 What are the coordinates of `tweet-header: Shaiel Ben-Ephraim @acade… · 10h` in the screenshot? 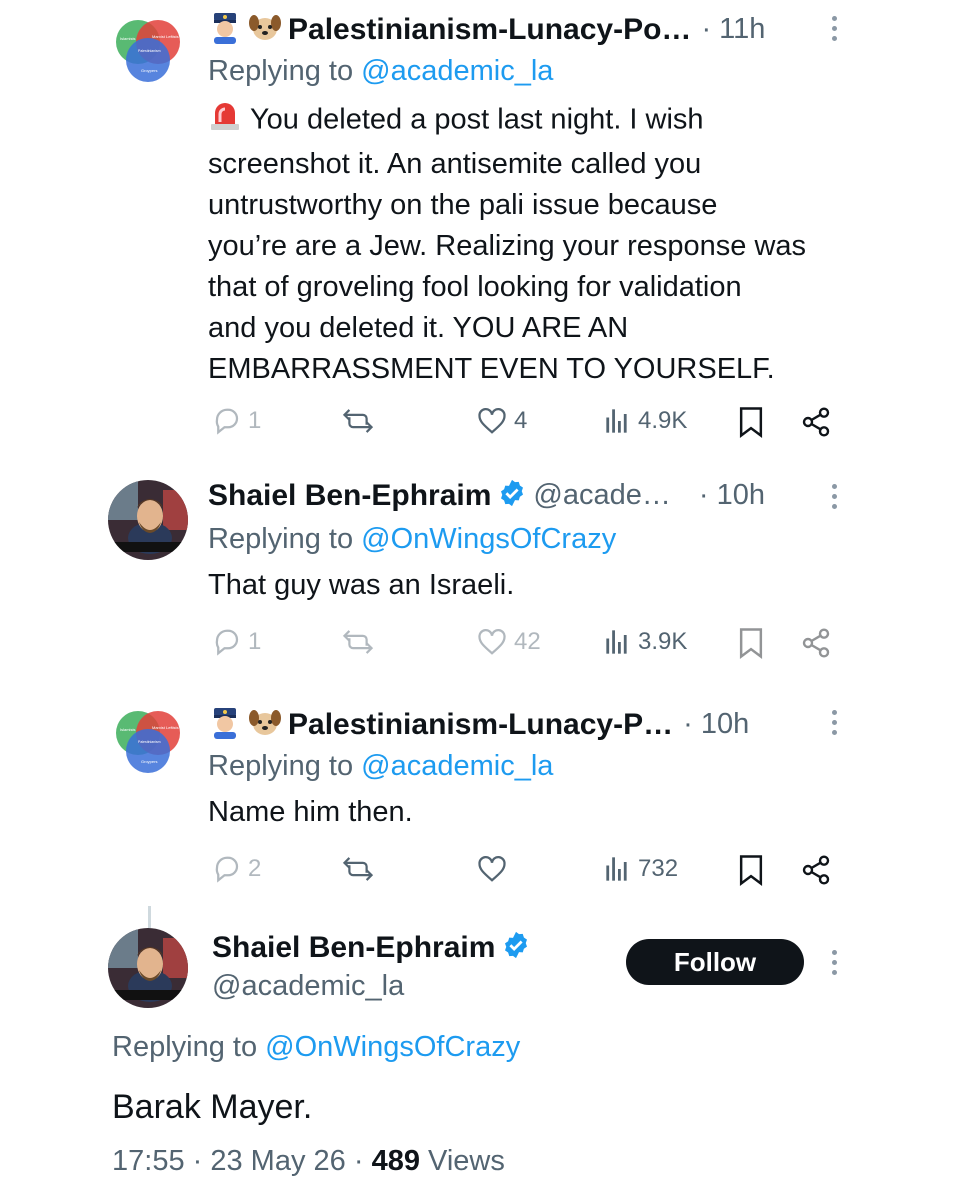 It's located at (486, 495).